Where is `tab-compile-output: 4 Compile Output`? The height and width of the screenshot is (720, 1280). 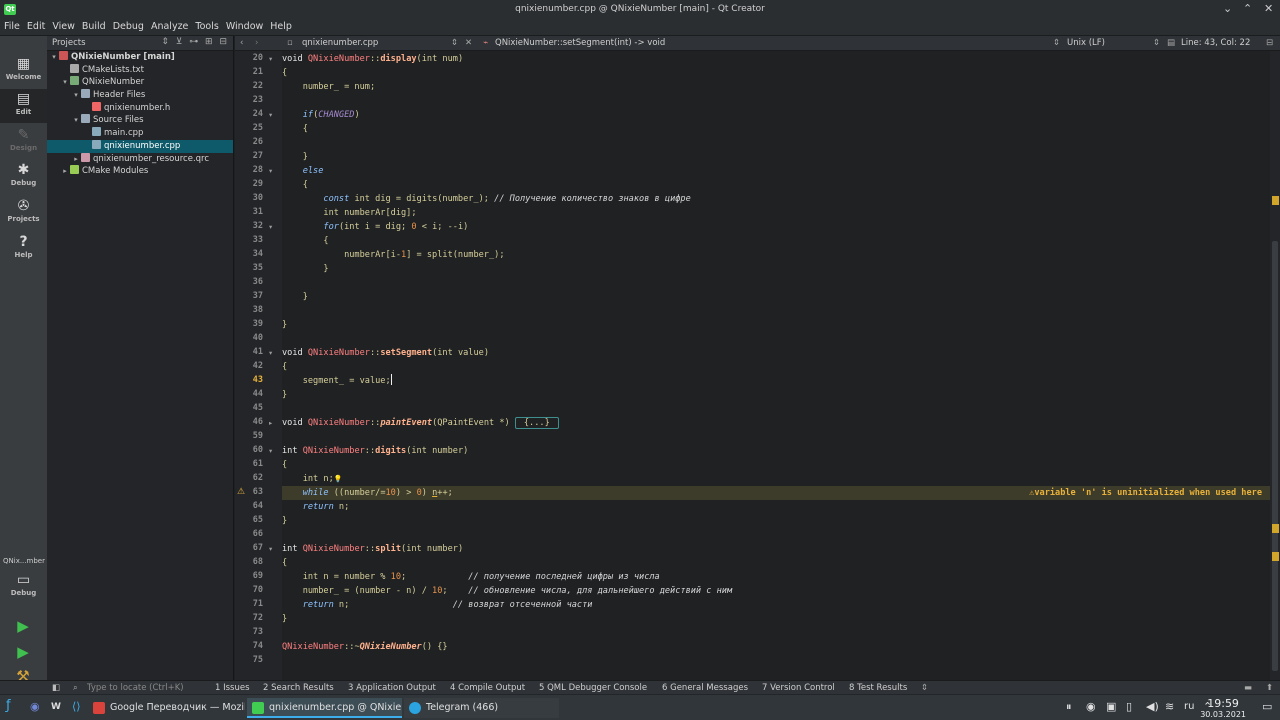 tab-compile-output: 4 Compile Output is located at coordinates (487, 688).